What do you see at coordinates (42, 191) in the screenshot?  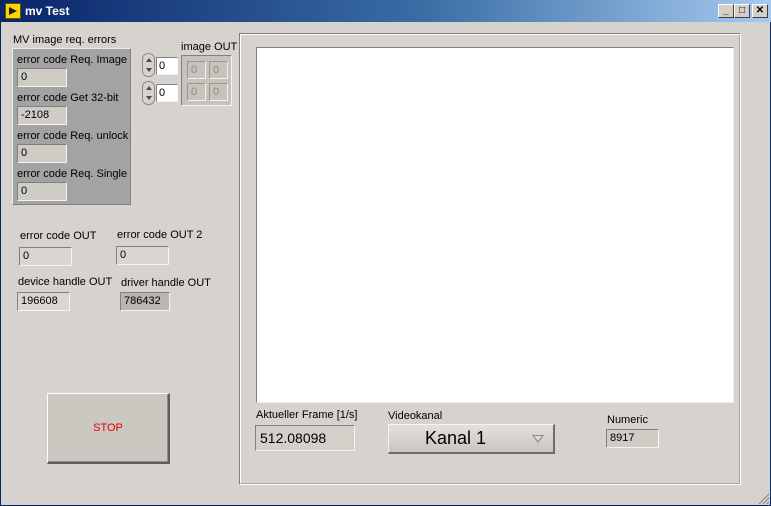 I see `error-req-single-value: 0` at bounding box center [42, 191].